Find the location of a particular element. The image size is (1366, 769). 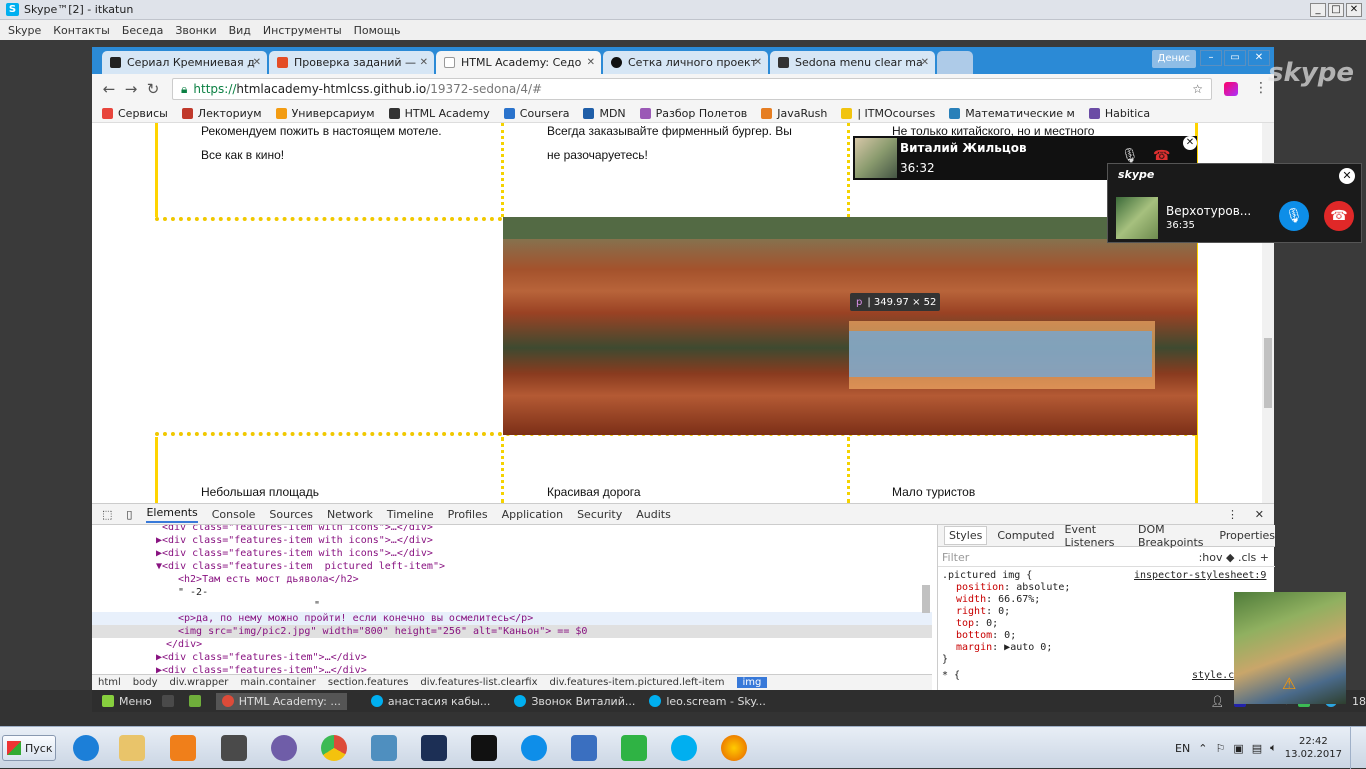

chrome-close-button: ✕ is located at coordinates (1259, 58).